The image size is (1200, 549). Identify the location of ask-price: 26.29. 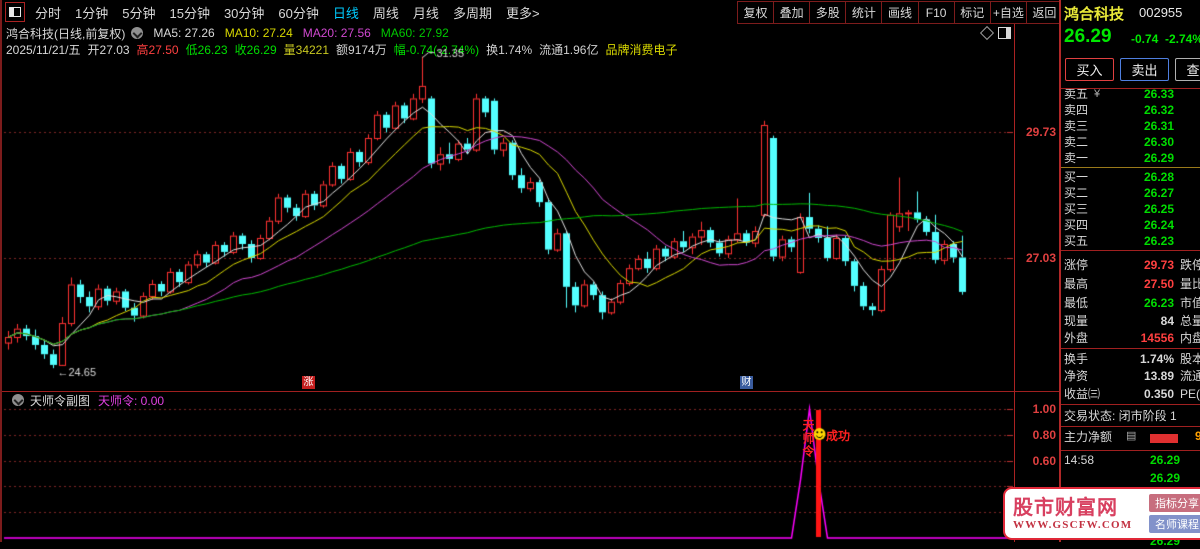
(1158, 158).